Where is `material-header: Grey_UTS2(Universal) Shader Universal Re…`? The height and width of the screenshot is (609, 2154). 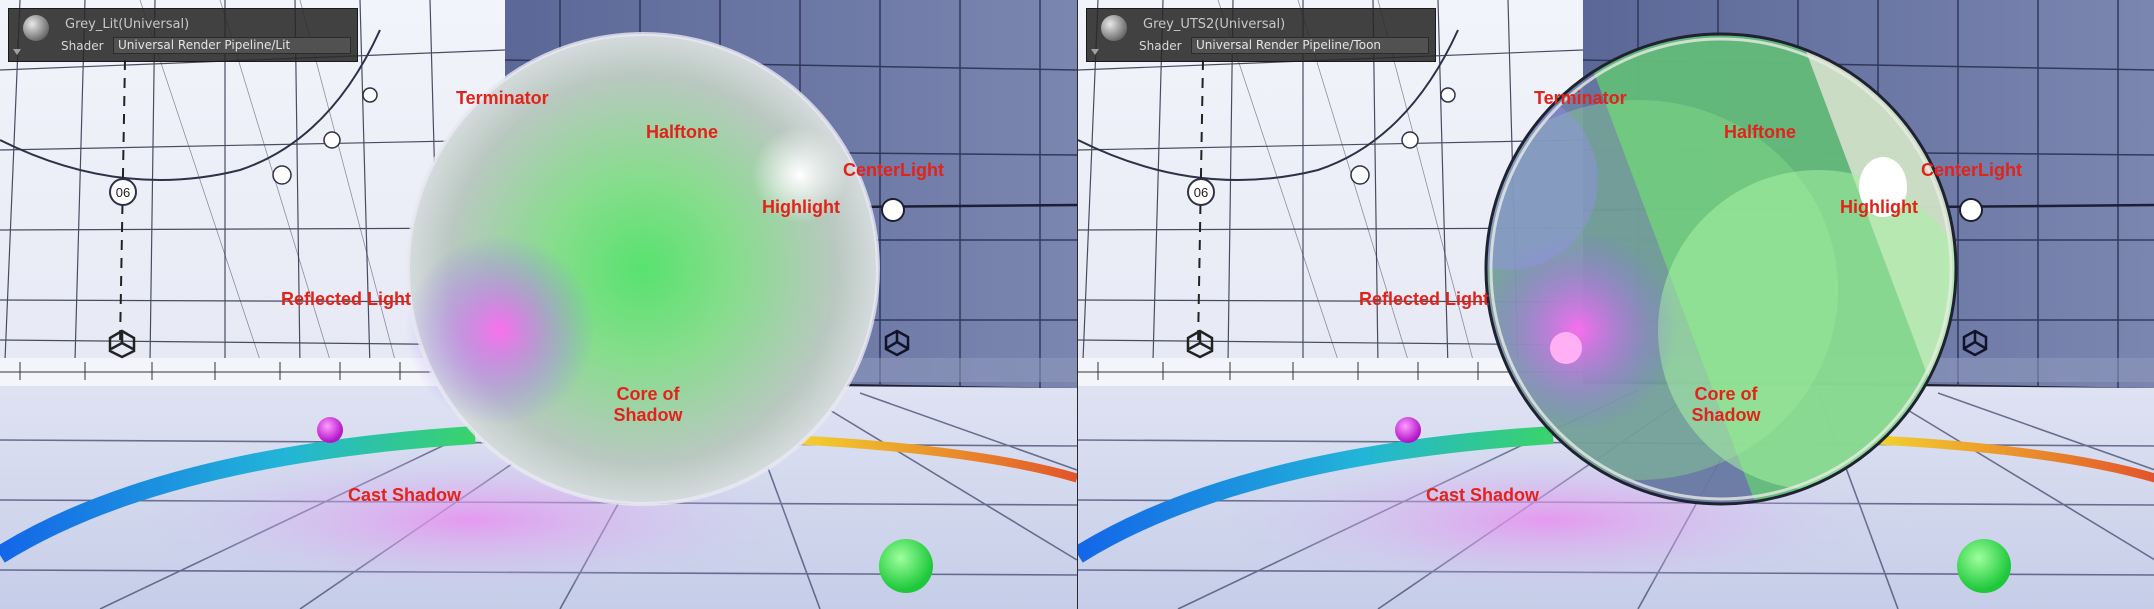
material-header: Grey_UTS2(Universal) Shader Universal Re… is located at coordinates (1261, 35).